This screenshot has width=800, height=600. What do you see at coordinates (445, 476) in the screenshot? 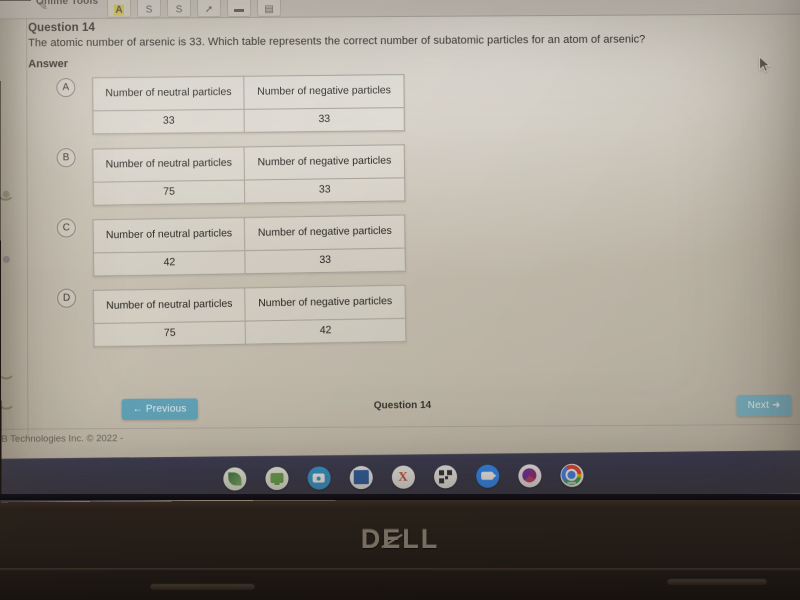
I see `qr-code-icon` at bounding box center [445, 476].